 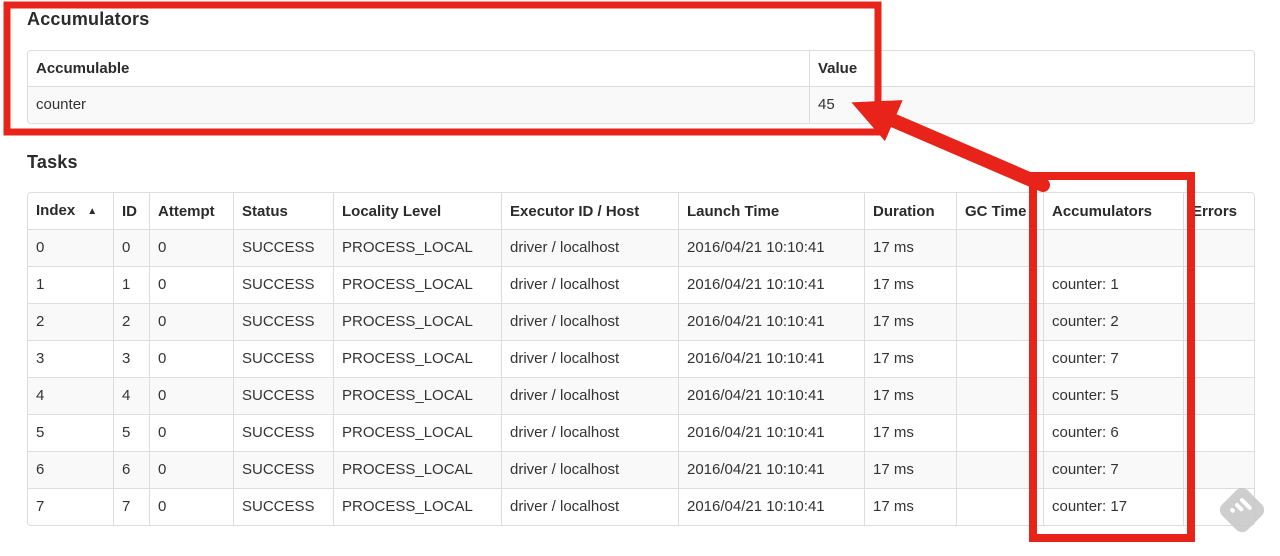 I want to click on cell-accumulators, so click(x=1113, y=247).